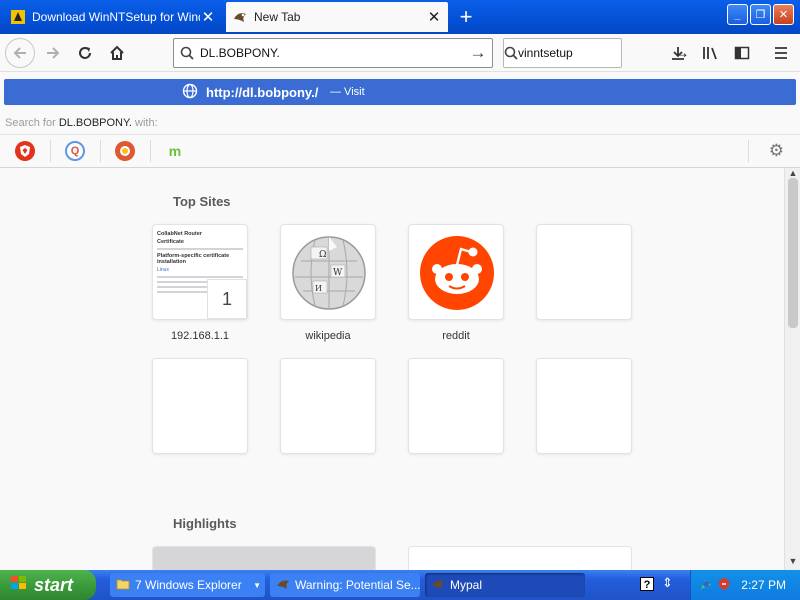  I want to click on scroll-thumb, so click(793, 253).